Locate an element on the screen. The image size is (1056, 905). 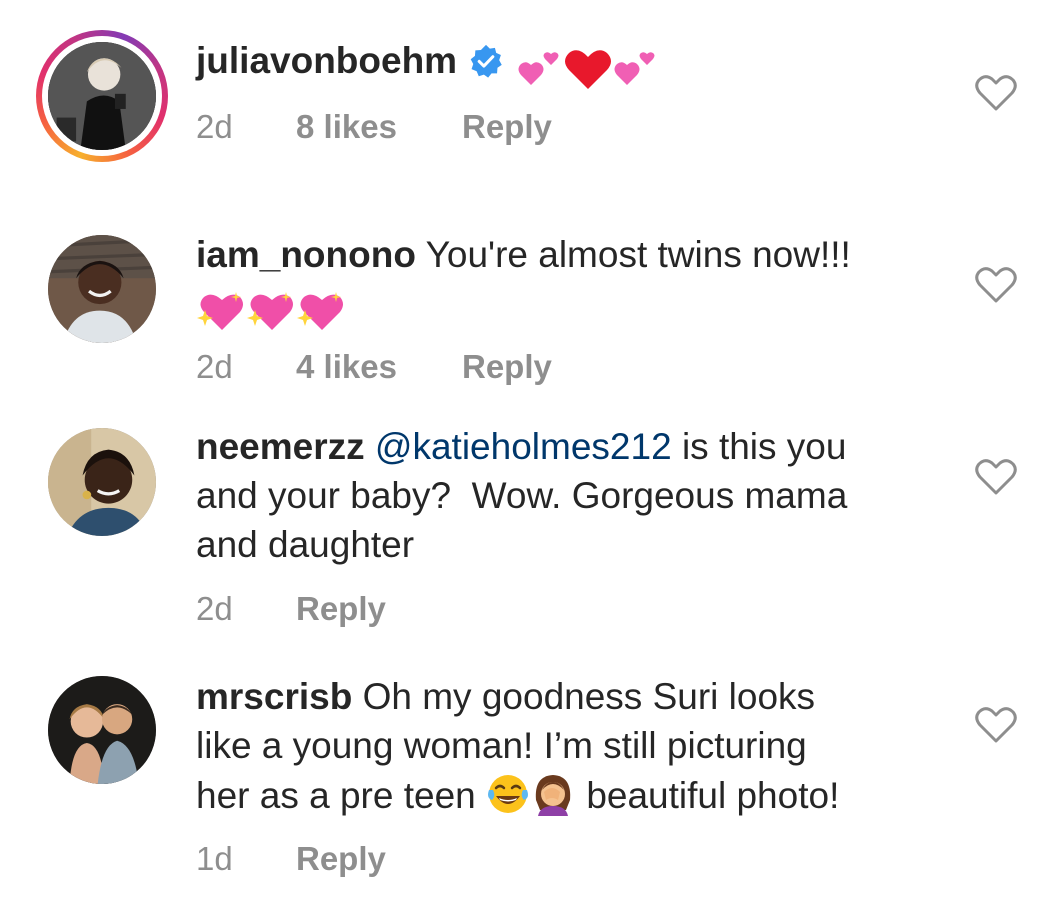
comment-text: and your baby? Wow. Gorgeous mama is located at coordinates (522, 495).